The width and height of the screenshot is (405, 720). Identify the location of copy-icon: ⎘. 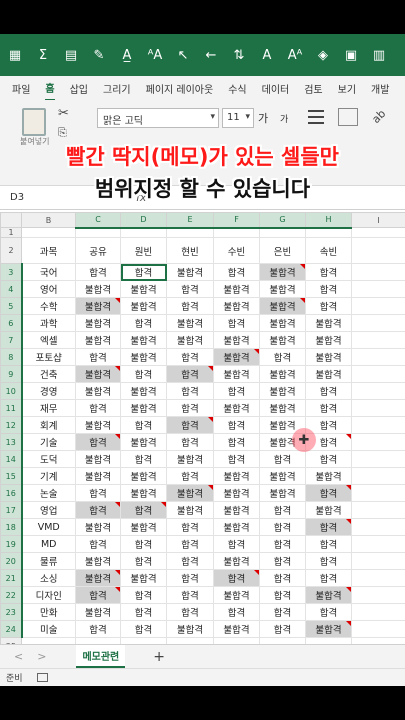
(62, 133).